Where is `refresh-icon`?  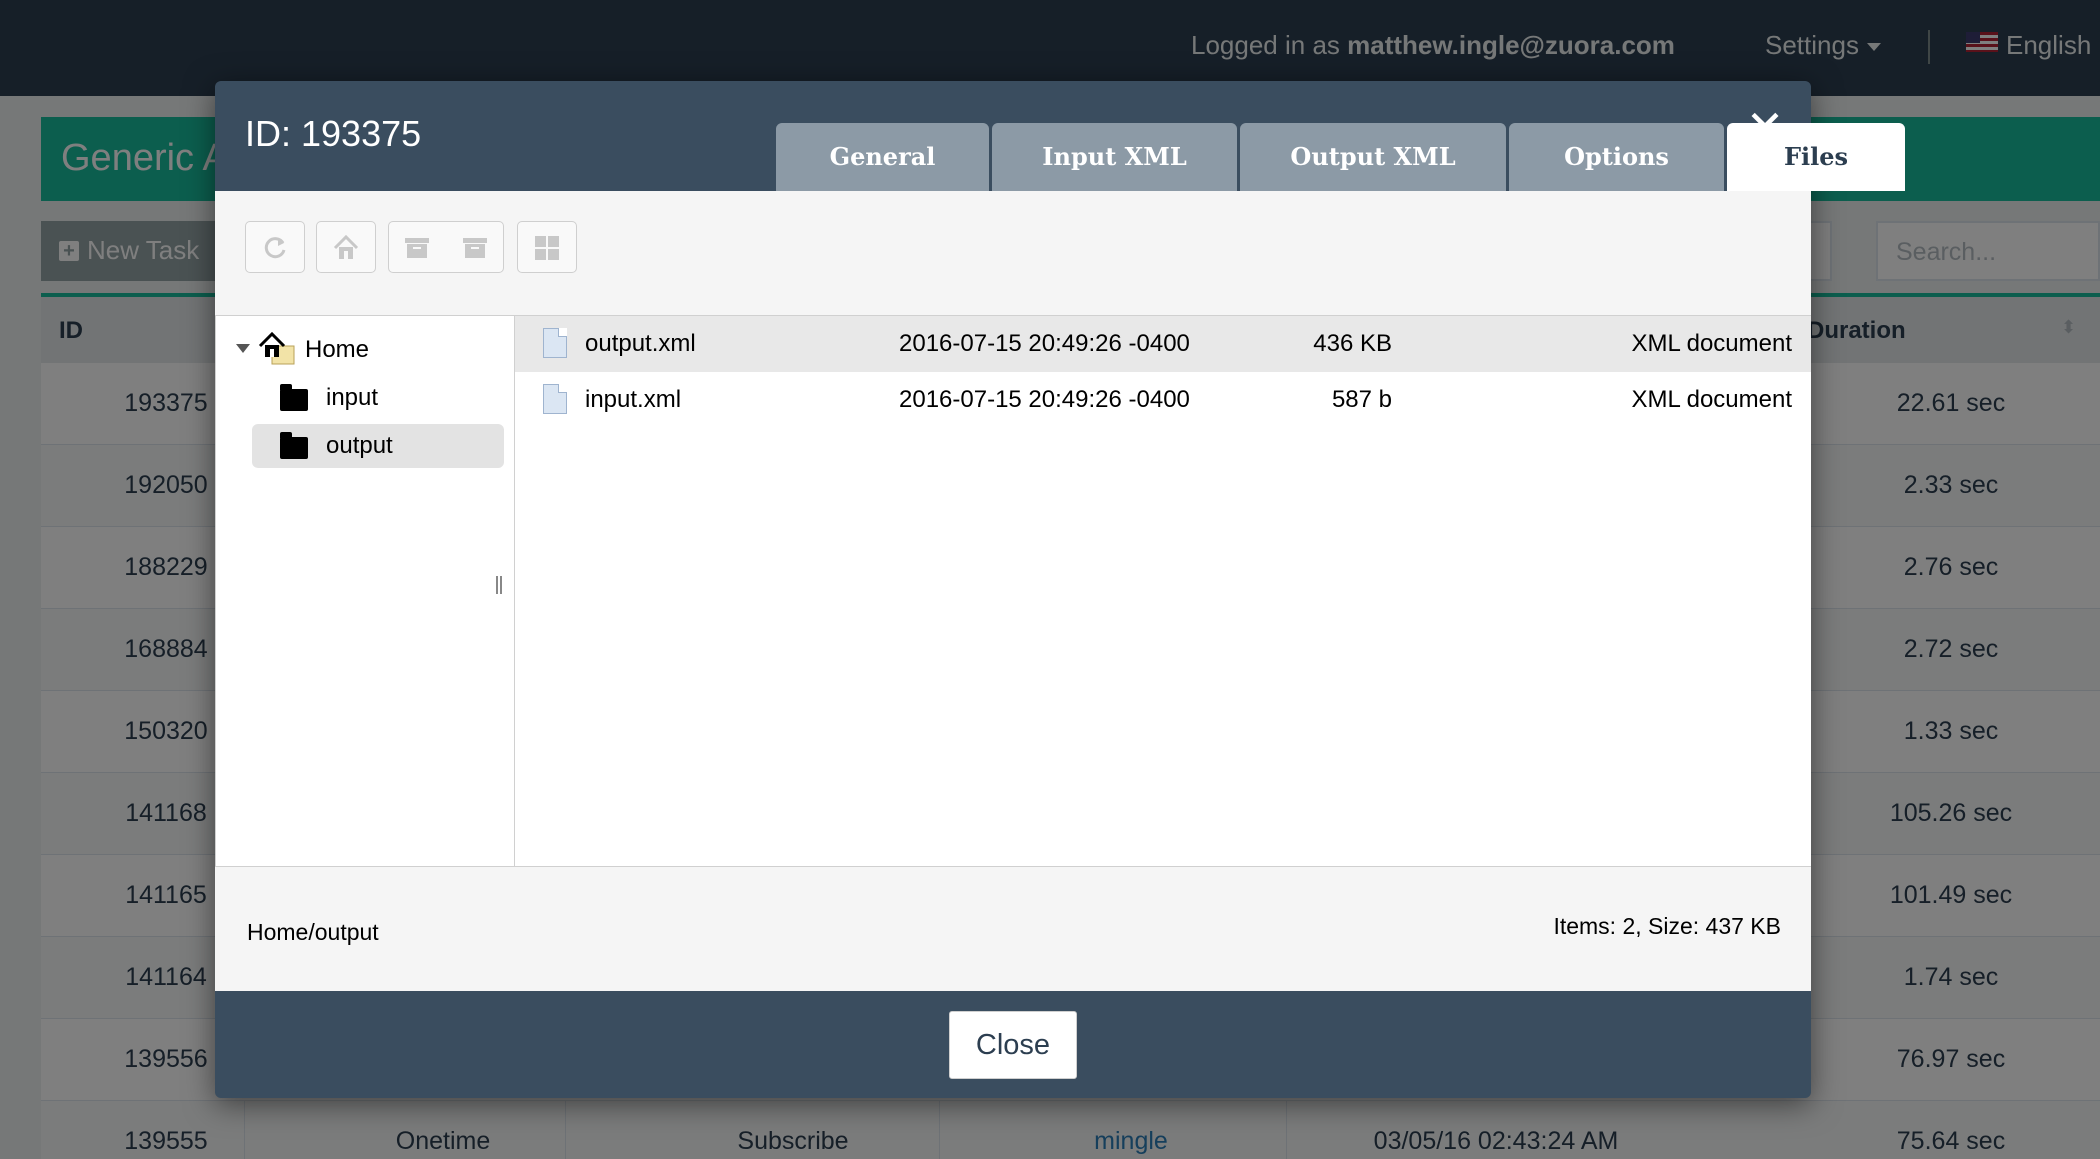 refresh-icon is located at coordinates (275, 248).